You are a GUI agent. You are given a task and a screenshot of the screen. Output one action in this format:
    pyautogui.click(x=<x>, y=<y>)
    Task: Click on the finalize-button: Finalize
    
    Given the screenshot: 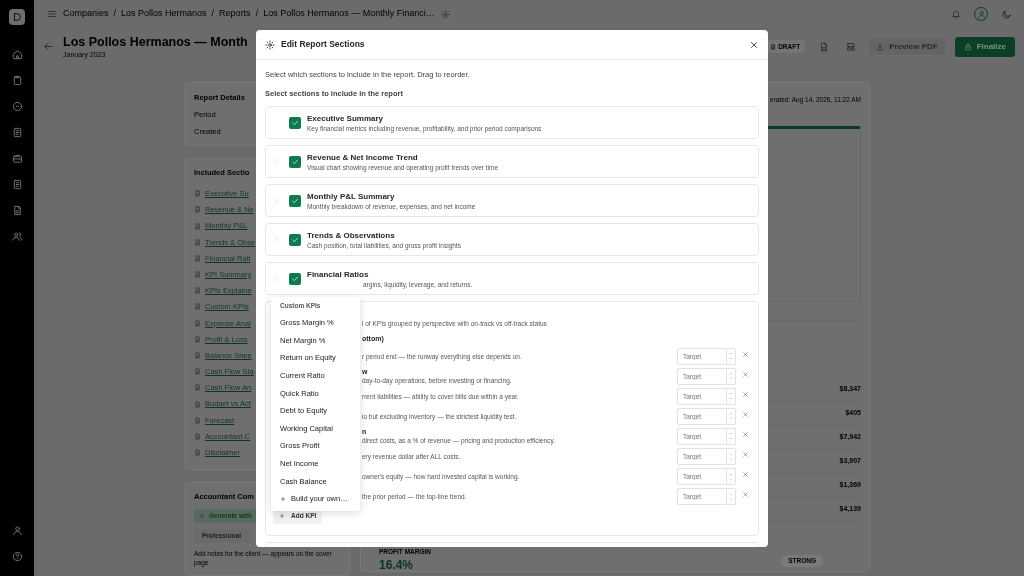 What is the action you would take?
    pyautogui.click(x=984, y=46)
    